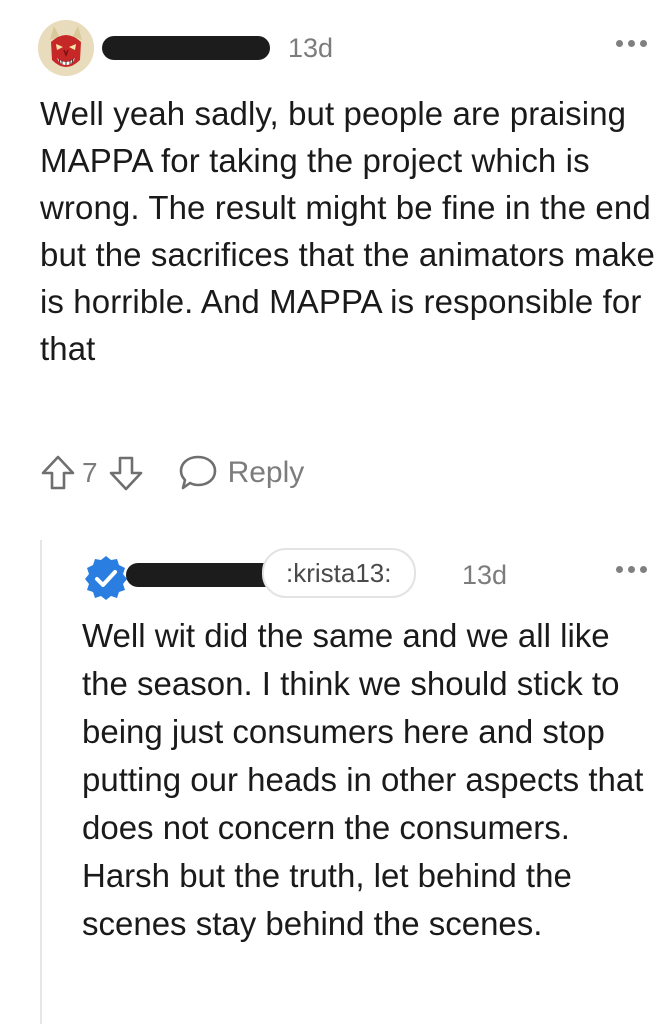 The height and width of the screenshot is (1024, 670). I want to click on comment-actions: 7 Reply, so click(170, 473).